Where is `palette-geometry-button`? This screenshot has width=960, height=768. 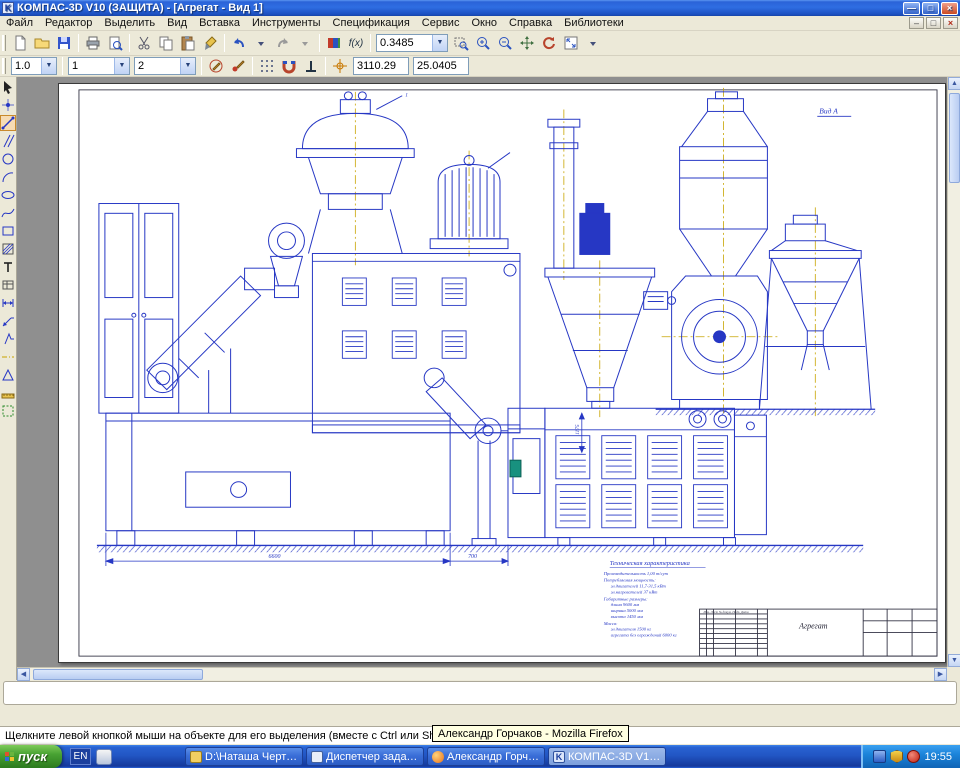 palette-geometry-button is located at coordinates (8, 123).